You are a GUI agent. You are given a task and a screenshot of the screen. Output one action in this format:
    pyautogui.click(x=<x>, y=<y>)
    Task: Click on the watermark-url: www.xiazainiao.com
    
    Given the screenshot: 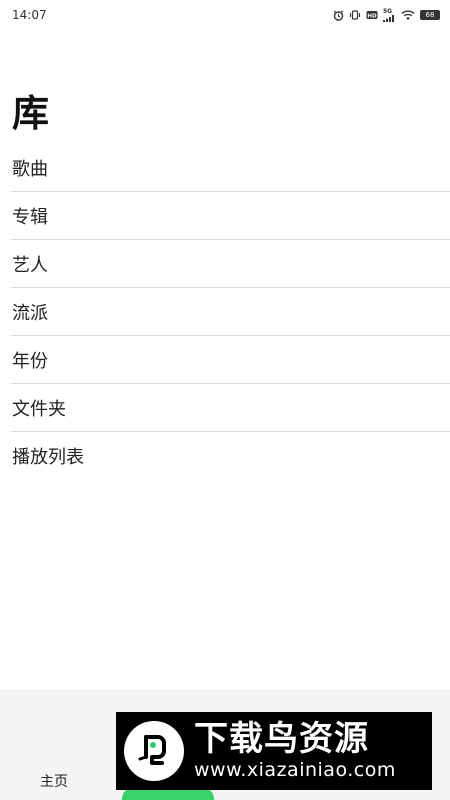 What is the action you would take?
    pyautogui.click(x=295, y=770)
    